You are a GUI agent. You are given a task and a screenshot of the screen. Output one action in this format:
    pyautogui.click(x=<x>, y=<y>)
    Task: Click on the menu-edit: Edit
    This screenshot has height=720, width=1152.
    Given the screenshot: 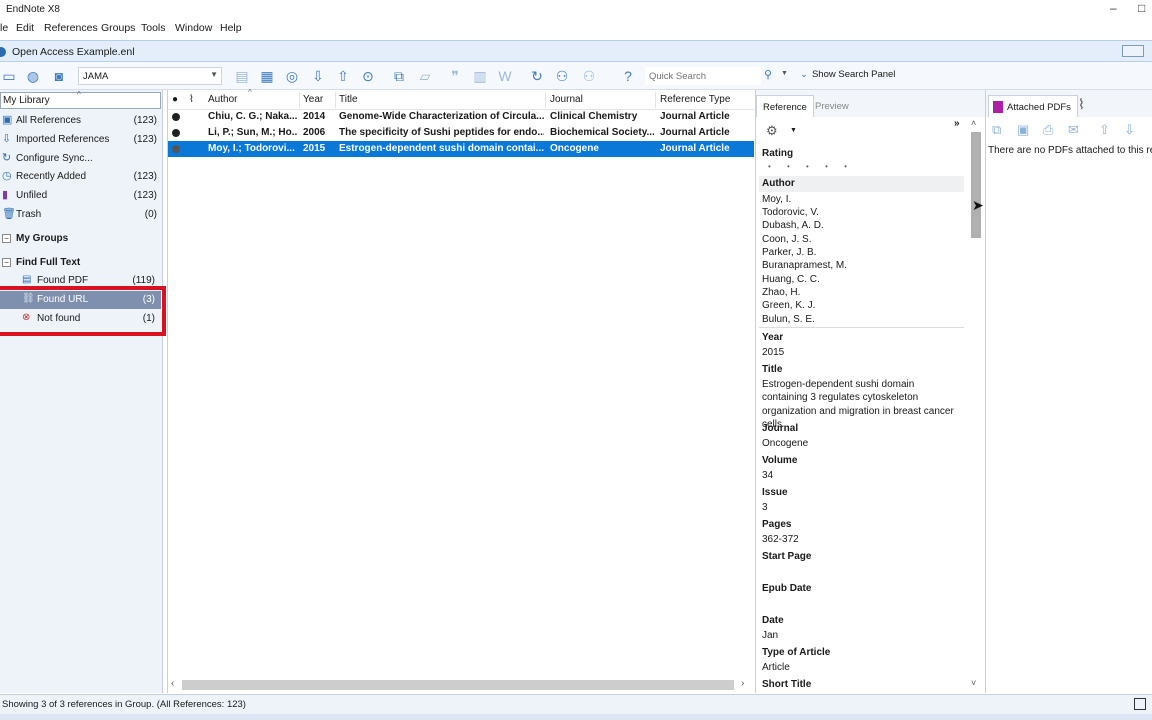 What is the action you would take?
    pyautogui.click(x=25, y=28)
    